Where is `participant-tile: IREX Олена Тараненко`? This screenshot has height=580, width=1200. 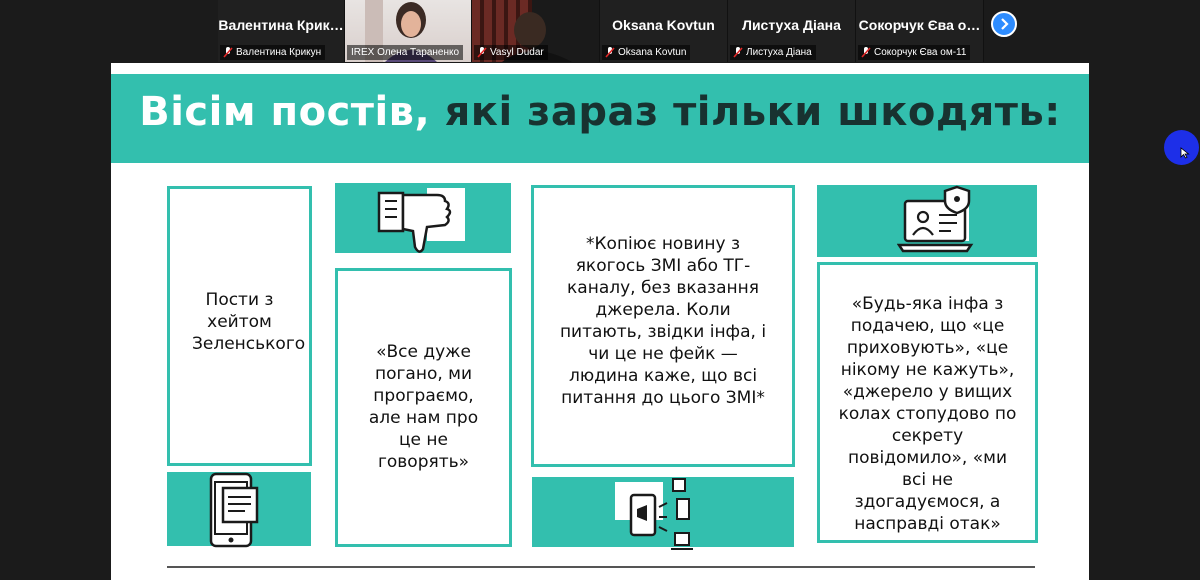 participant-tile: IREX Олена Тараненко is located at coordinates (408, 31).